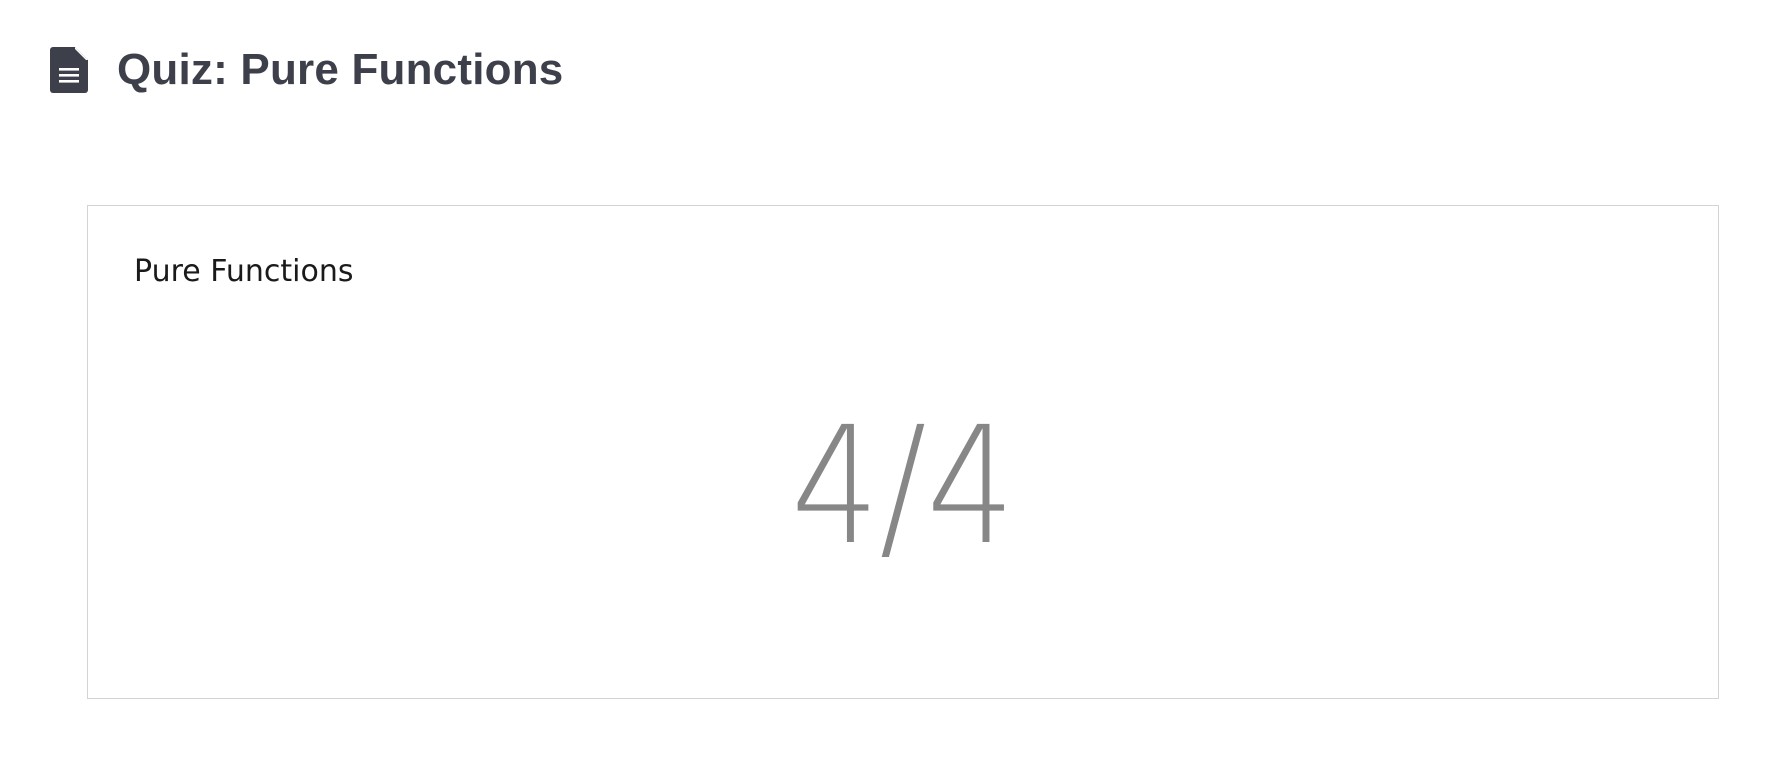 This screenshot has height=758, width=1770. What do you see at coordinates (903, 487) in the screenshot?
I see `quiz-score: 4/4` at bounding box center [903, 487].